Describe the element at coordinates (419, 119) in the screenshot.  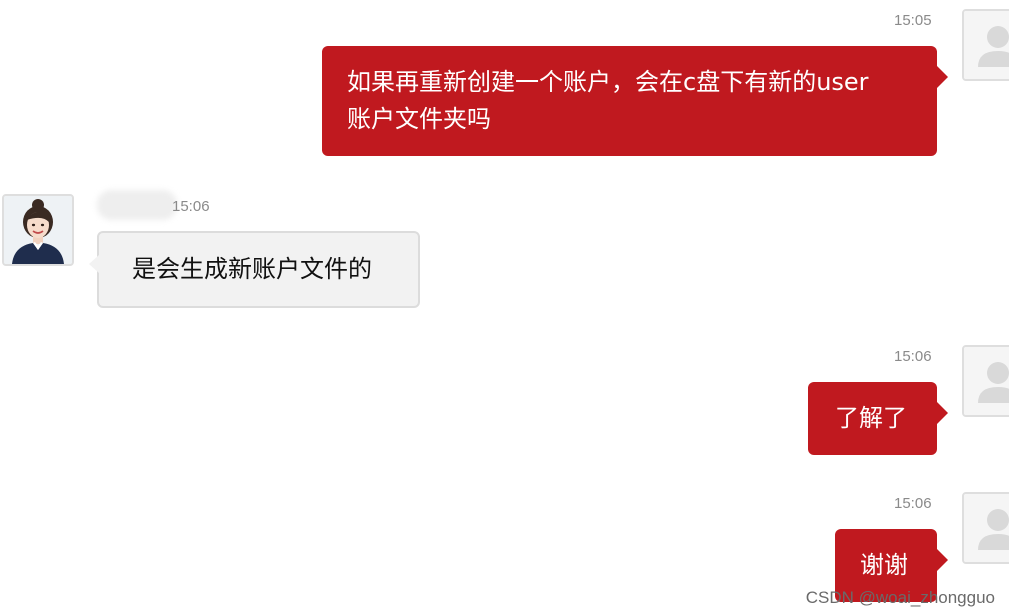
I see `message-text-line: 账户文件夹吗` at that location.